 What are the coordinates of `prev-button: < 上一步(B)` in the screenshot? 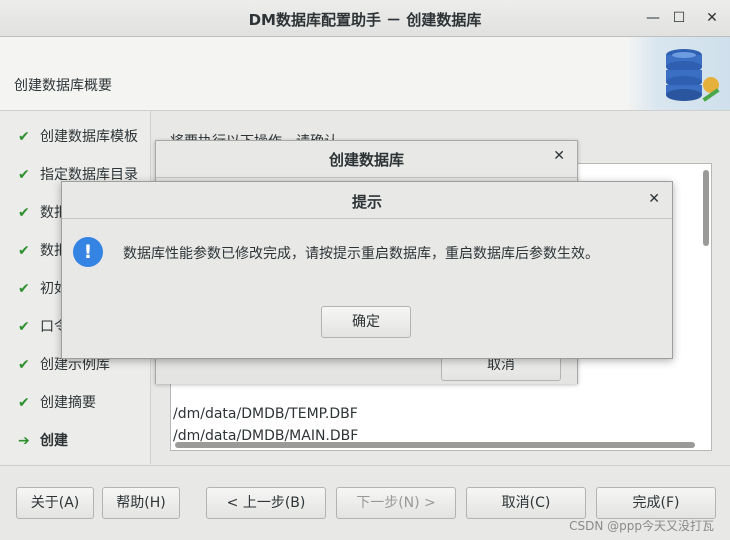 It's located at (266, 503).